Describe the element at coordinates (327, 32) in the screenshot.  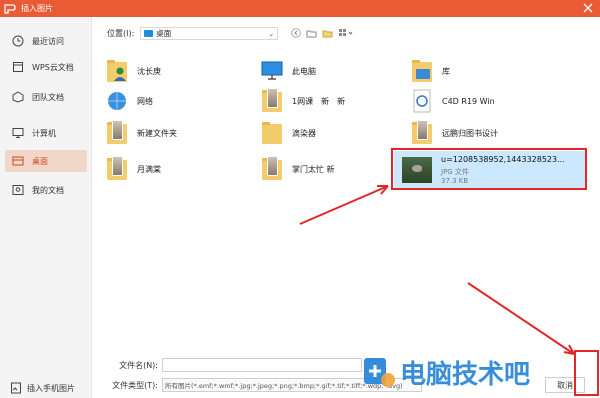
I see `new-folder-icon` at that location.